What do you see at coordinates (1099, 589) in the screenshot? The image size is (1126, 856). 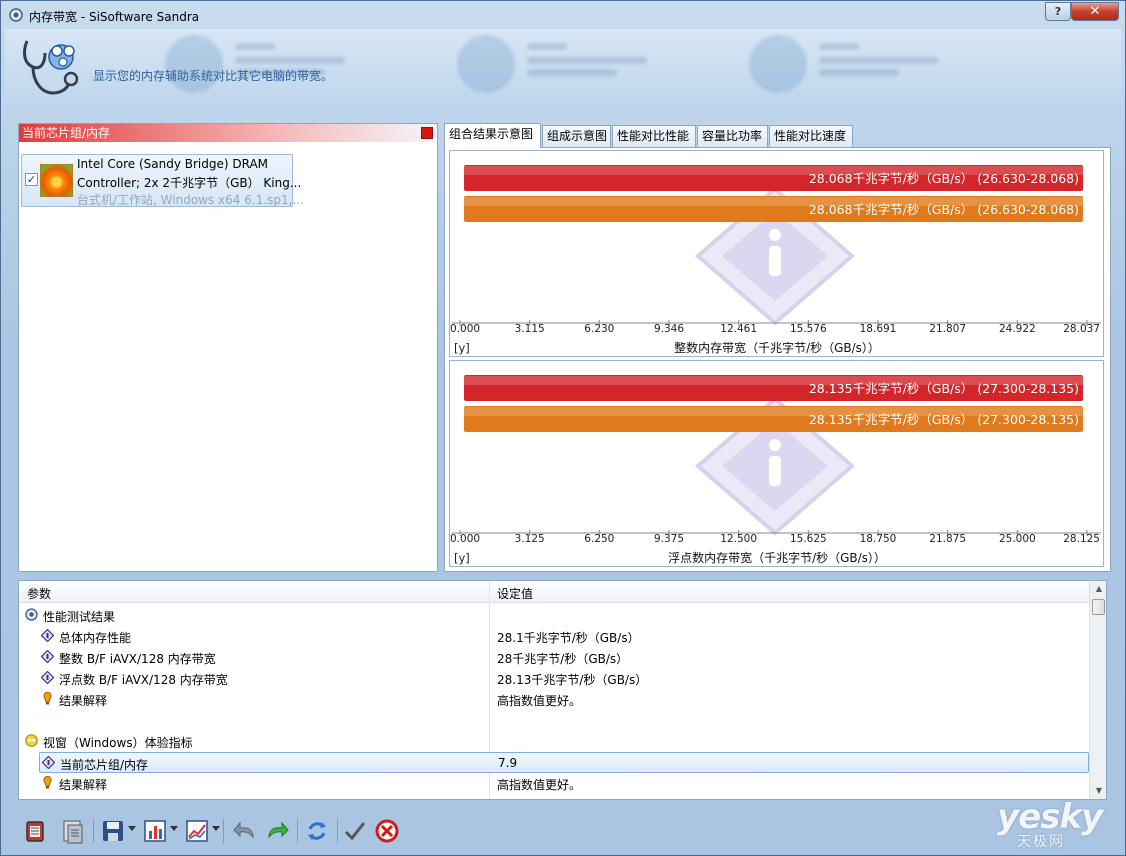 I see `scroll-up-arrow: ▲` at bounding box center [1099, 589].